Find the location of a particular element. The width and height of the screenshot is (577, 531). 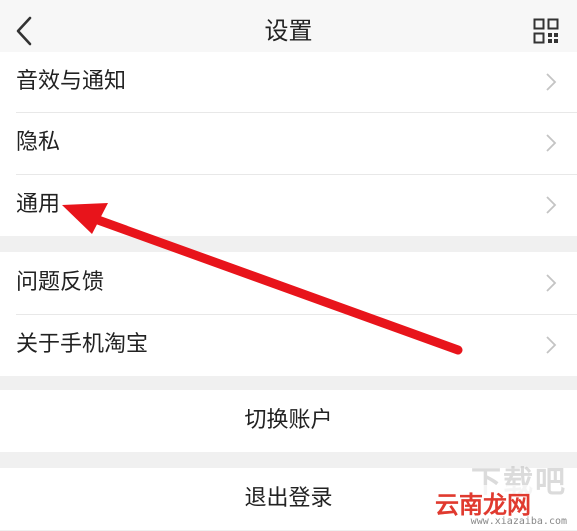

switch-account-button: 切换账户 is located at coordinates (288, 421).